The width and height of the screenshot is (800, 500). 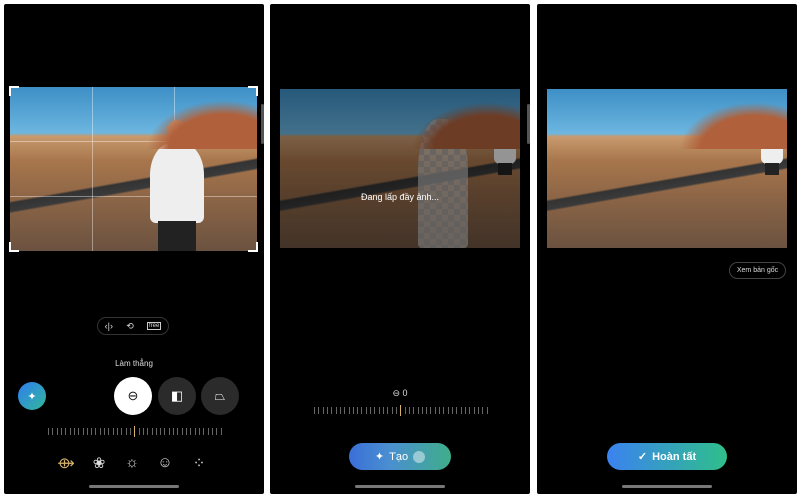 I want to click on person-head, so click(x=177, y=132).